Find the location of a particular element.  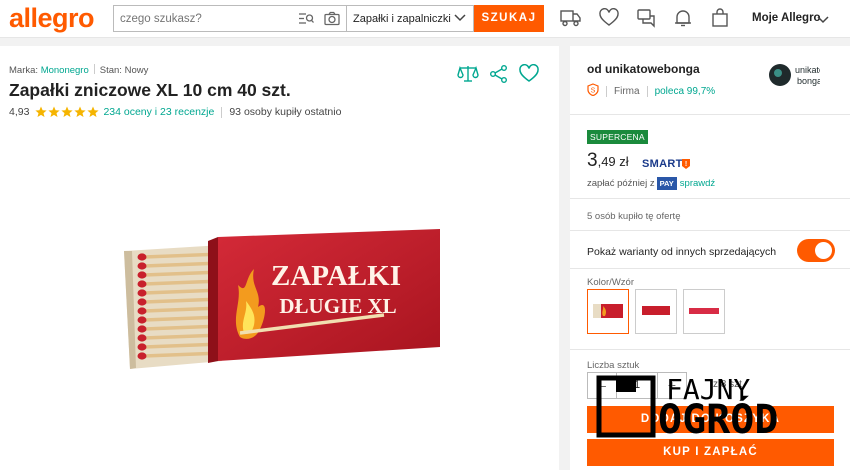

supercena-badge: SUPERCENA is located at coordinates (617, 137).